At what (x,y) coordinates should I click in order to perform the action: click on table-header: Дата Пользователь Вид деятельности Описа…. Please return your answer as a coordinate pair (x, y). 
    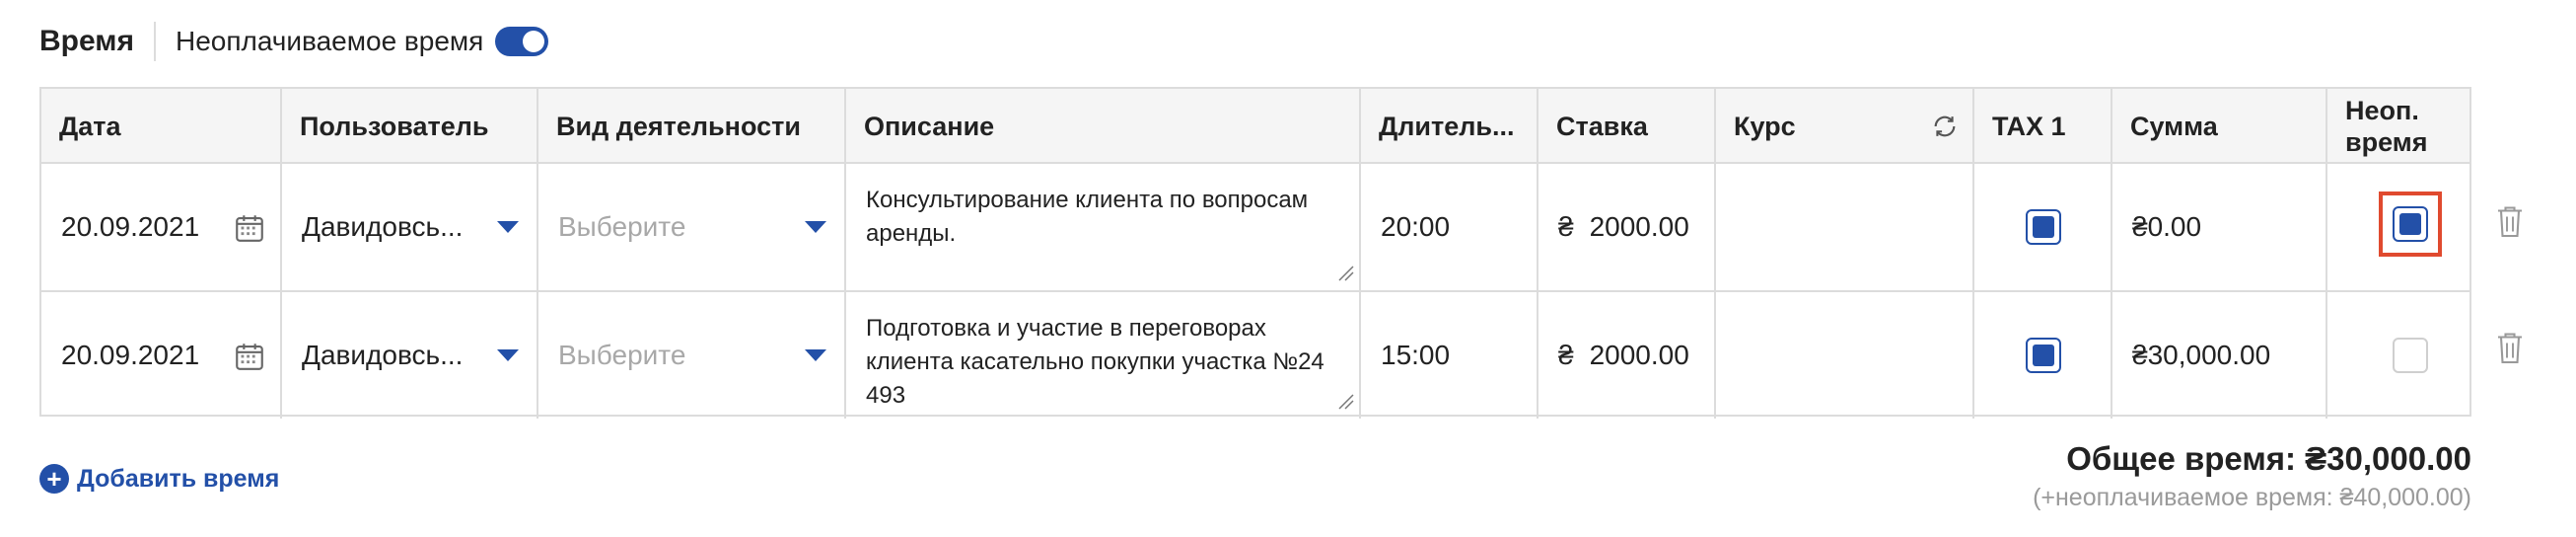
    Looking at the image, I should click on (1255, 126).